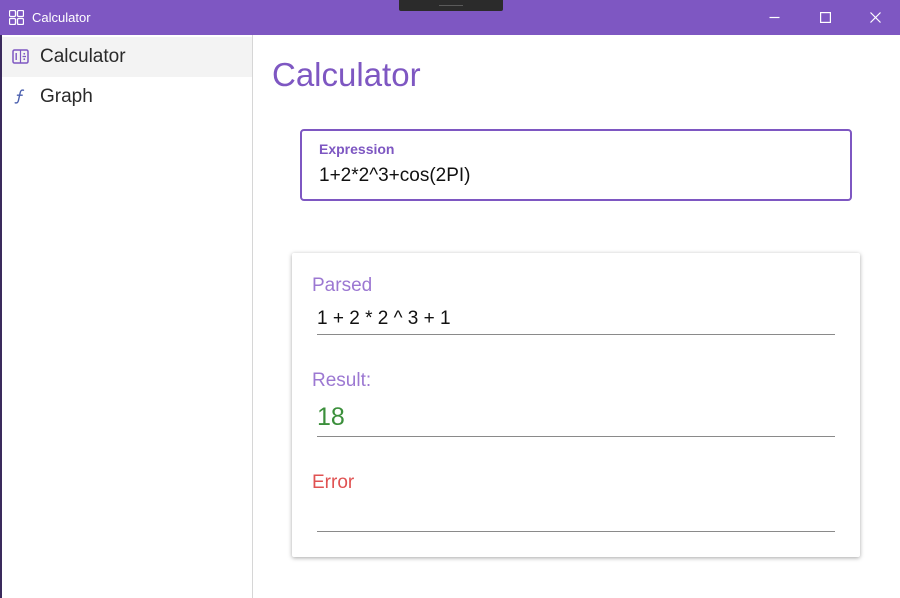  Describe the element at coordinates (1, 316) in the screenshot. I see `sidebar-edge` at that location.